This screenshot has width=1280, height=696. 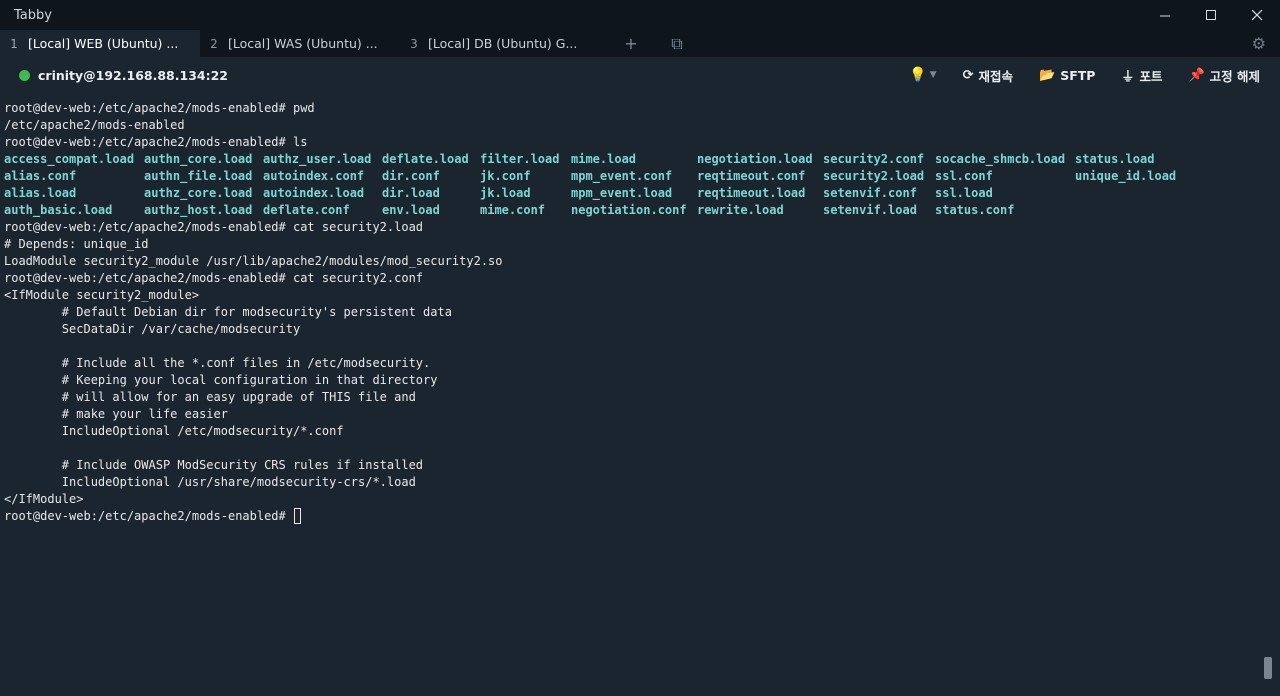 What do you see at coordinates (622, 193) in the screenshot?
I see `ls-entry: mpm_event.load` at bounding box center [622, 193].